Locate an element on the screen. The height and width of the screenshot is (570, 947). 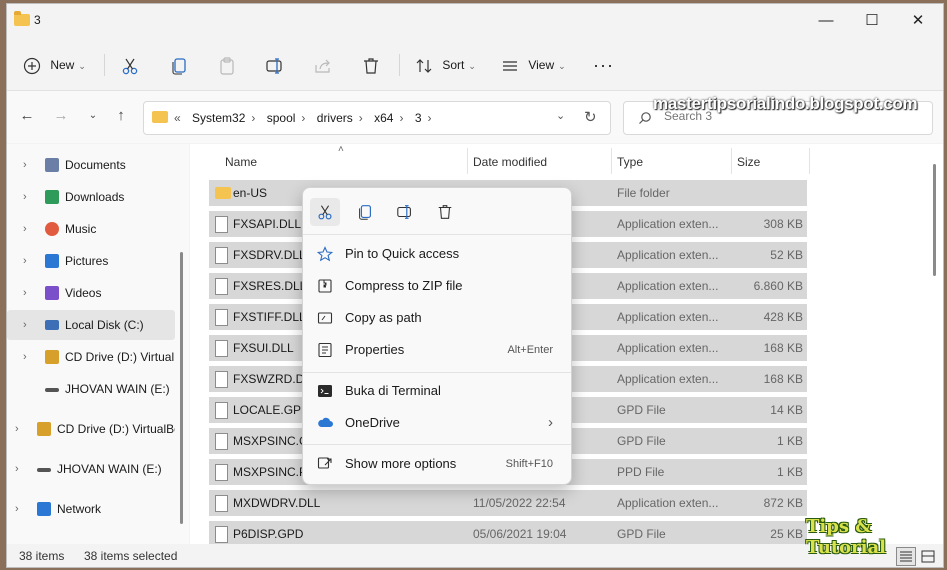
menu-divider is located at coordinates (437, 444).